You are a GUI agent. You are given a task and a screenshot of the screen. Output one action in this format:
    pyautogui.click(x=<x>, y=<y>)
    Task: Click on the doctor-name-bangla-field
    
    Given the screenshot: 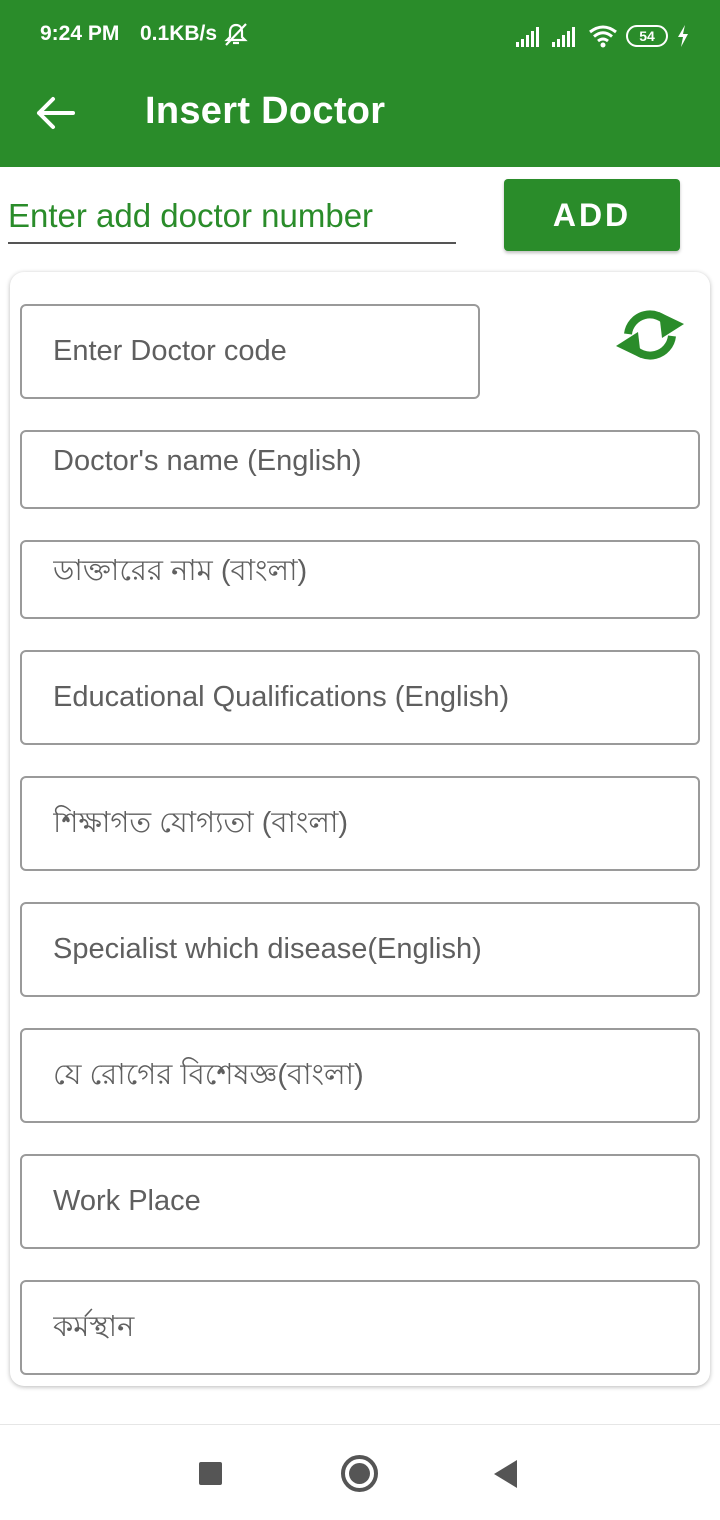 What is the action you would take?
    pyautogui.click(x=360, y=579)
    